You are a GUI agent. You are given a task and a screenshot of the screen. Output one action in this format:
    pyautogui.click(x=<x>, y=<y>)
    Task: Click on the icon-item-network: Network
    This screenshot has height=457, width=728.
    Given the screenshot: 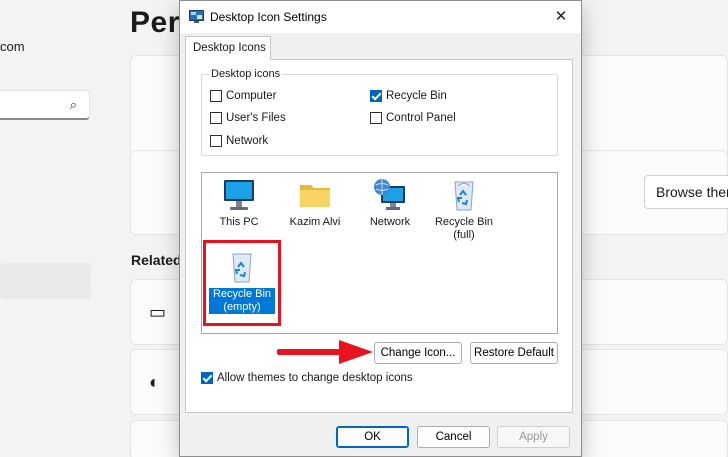 What is the action you would take?
    pyautogui.click(x=390, y=203)
    